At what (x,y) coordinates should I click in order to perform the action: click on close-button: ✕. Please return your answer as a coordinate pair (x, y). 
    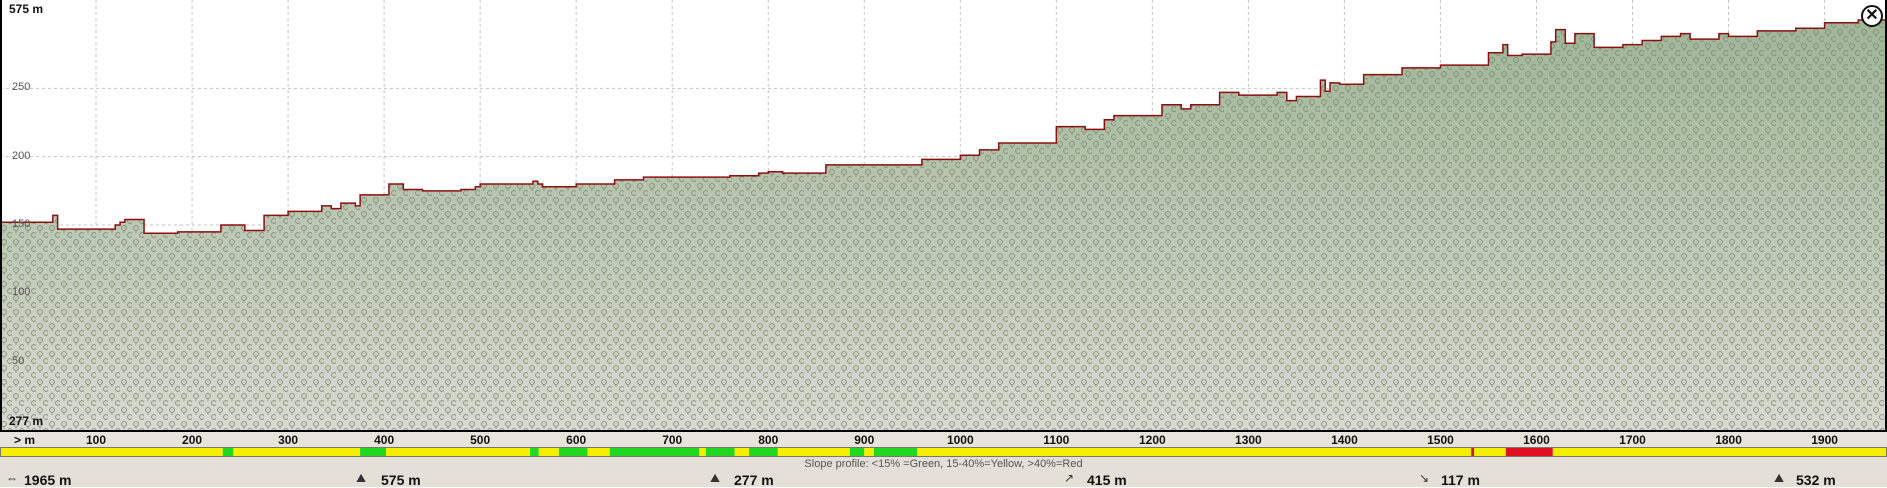
    Looking at the image, I should click on (1872, 16).